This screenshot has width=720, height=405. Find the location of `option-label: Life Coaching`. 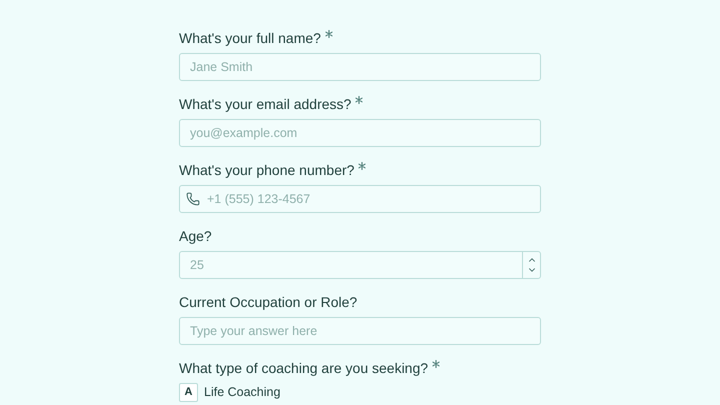

option-label: Life Coaching is located at coordinates (242, 392).